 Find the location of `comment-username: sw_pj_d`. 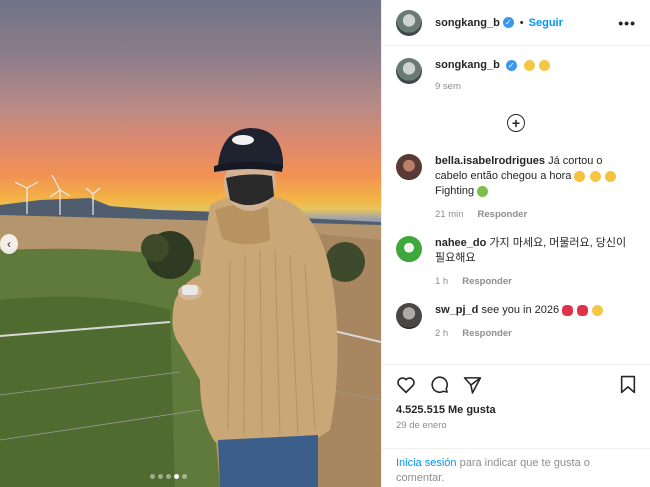

comment-username: sw_pj_d is located at coordinates (456, 310).